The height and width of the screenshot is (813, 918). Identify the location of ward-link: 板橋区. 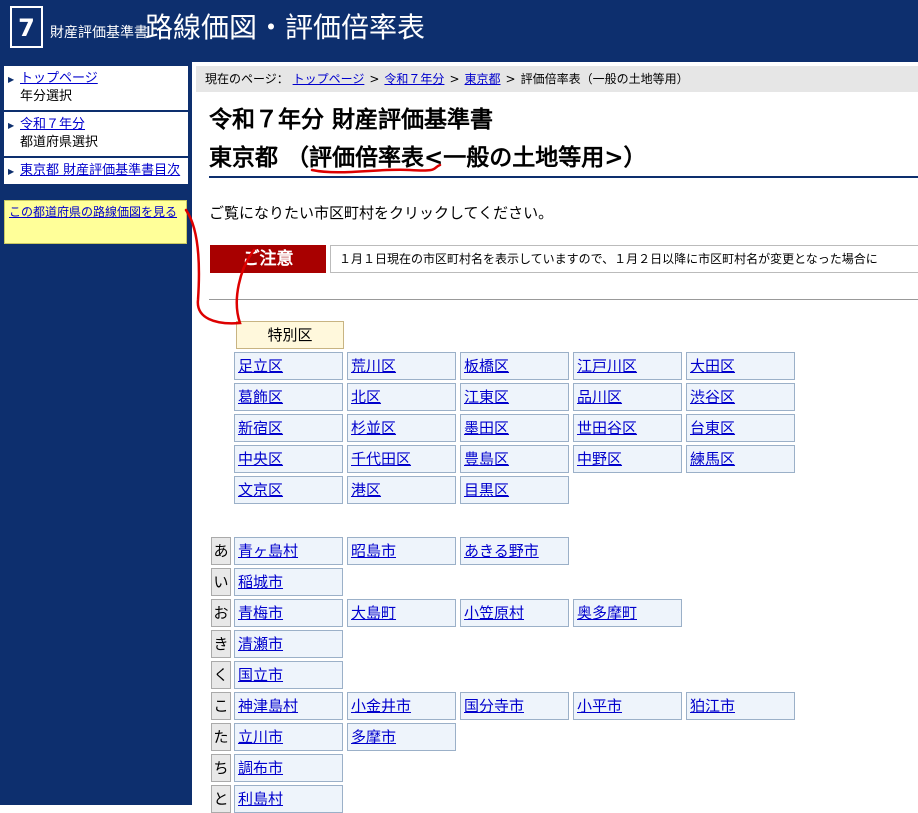
(486, 366).